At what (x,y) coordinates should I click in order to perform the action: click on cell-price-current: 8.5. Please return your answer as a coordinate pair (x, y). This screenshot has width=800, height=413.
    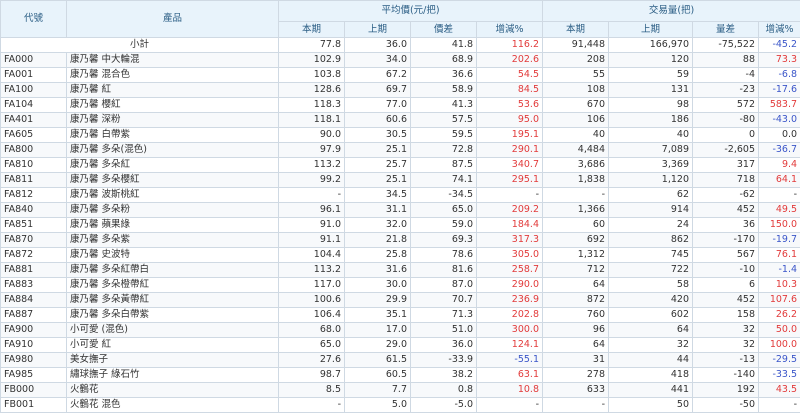
    Looking at the image, I should click on (311, 390).